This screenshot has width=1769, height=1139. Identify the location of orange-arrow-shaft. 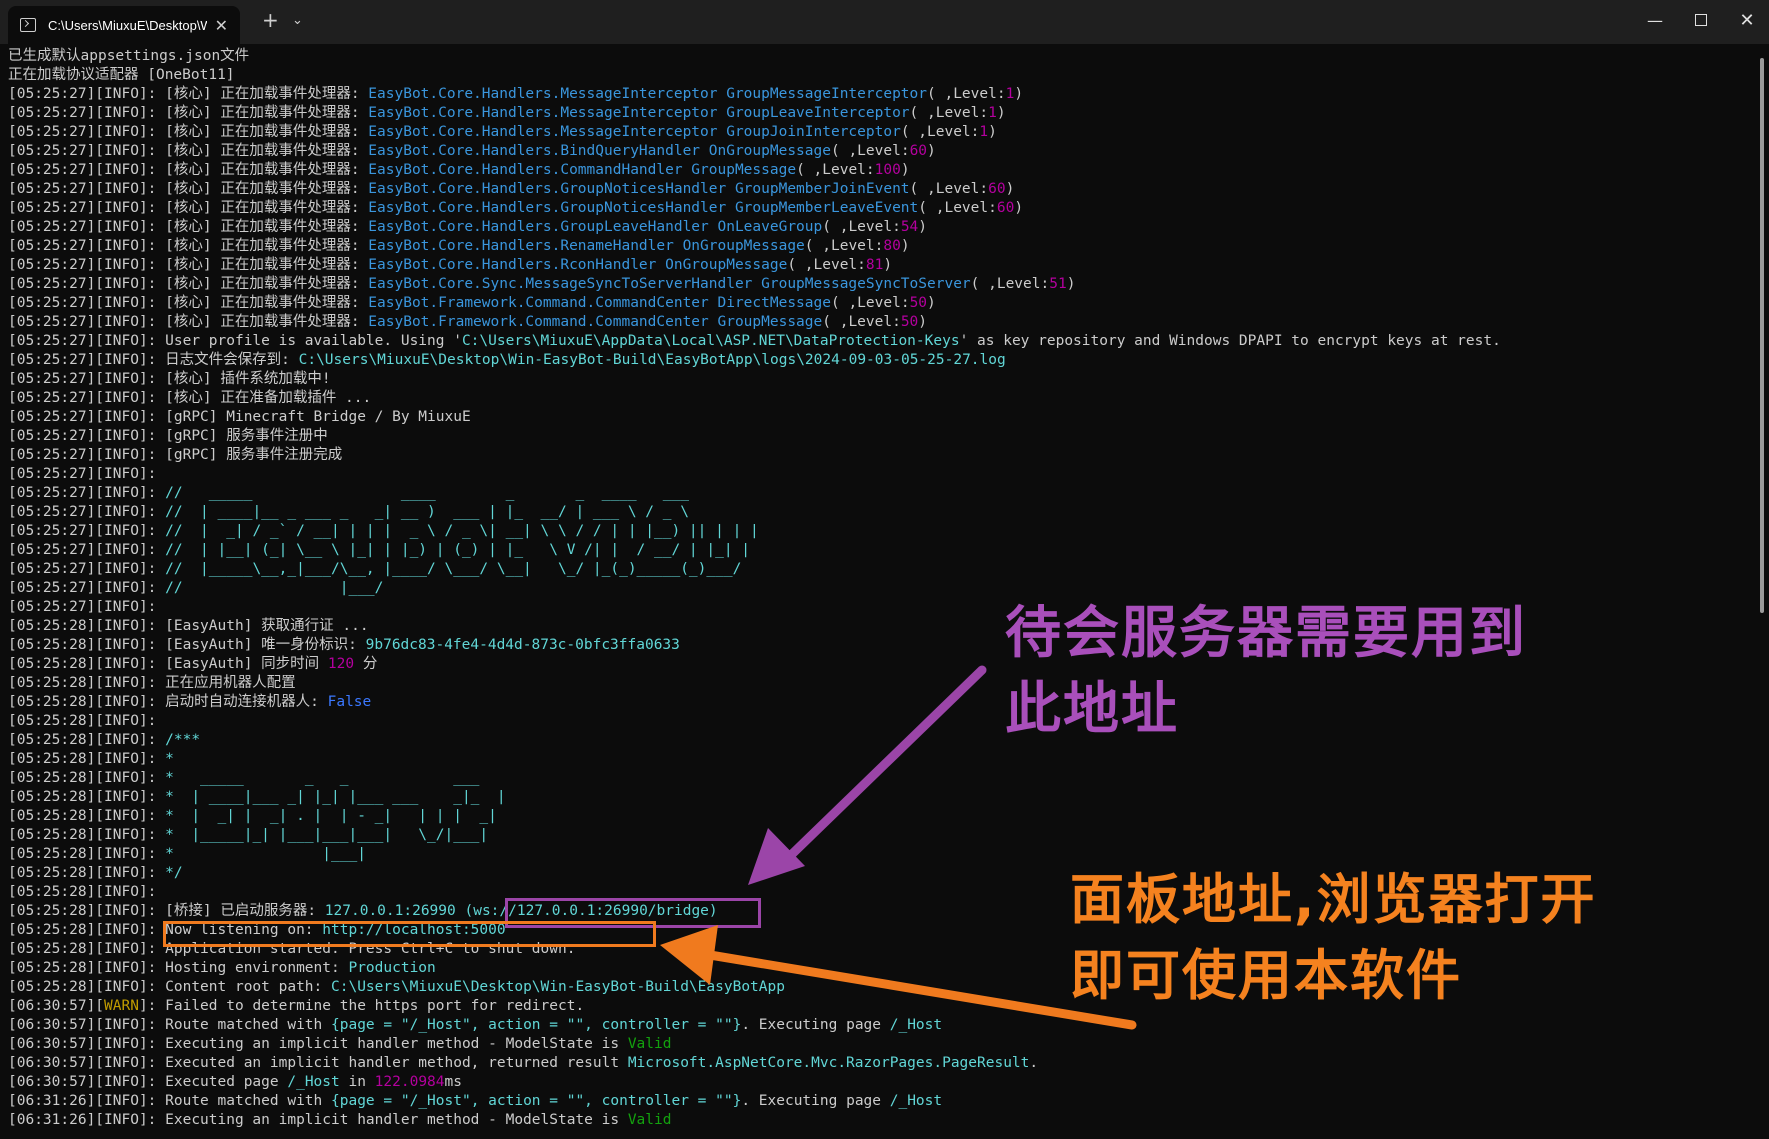
(921, 990).